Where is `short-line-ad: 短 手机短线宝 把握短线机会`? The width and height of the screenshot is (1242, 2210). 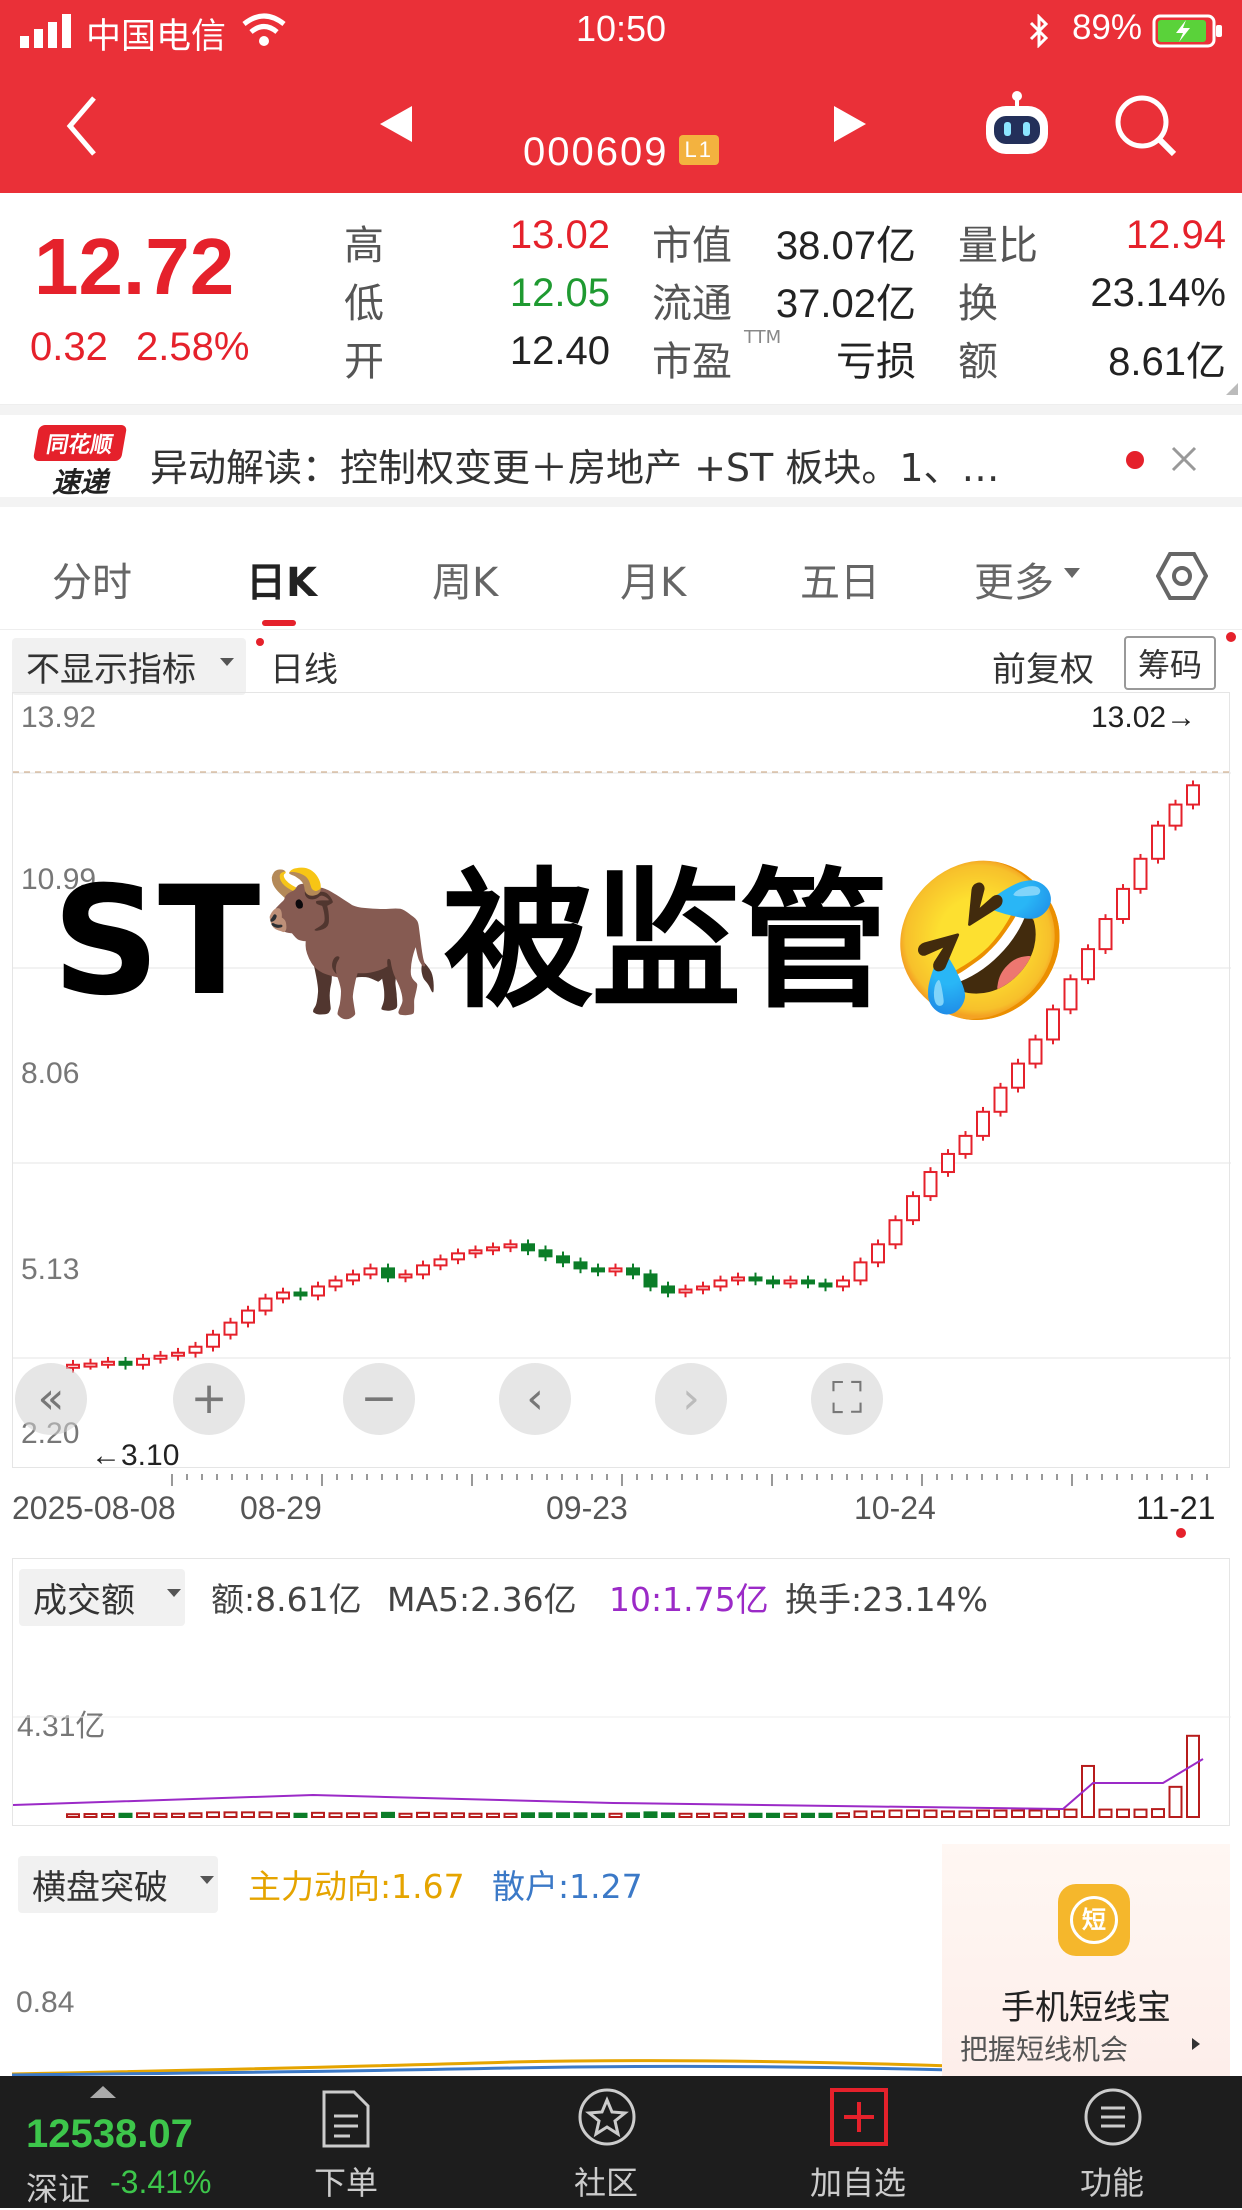
short-line-ad: 短 手机短线宝 把握短线机会 is located at coordinates (1086, 1960).